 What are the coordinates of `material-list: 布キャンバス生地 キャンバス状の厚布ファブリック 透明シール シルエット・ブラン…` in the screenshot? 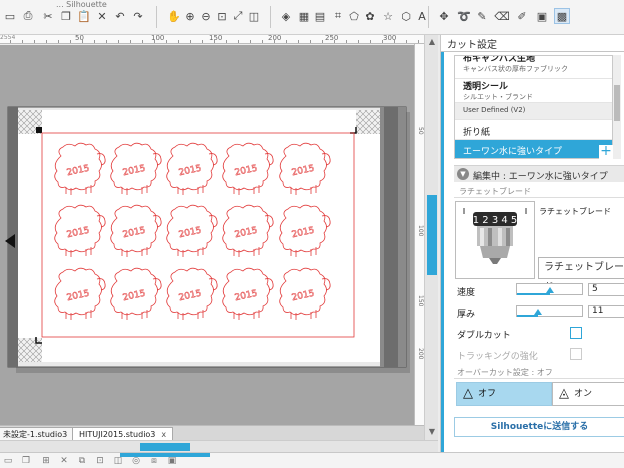 It's located at (533, 107).